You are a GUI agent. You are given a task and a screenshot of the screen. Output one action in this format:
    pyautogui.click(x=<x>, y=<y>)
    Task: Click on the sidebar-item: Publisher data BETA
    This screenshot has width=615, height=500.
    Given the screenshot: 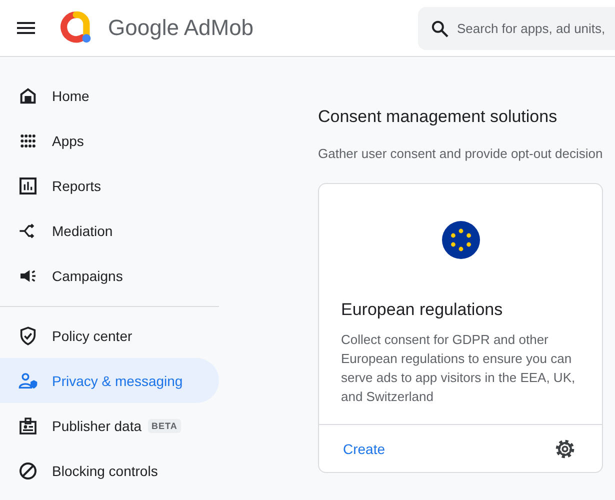 What is the action you would take?
    pyautogui.click(x=109, y=425)
    